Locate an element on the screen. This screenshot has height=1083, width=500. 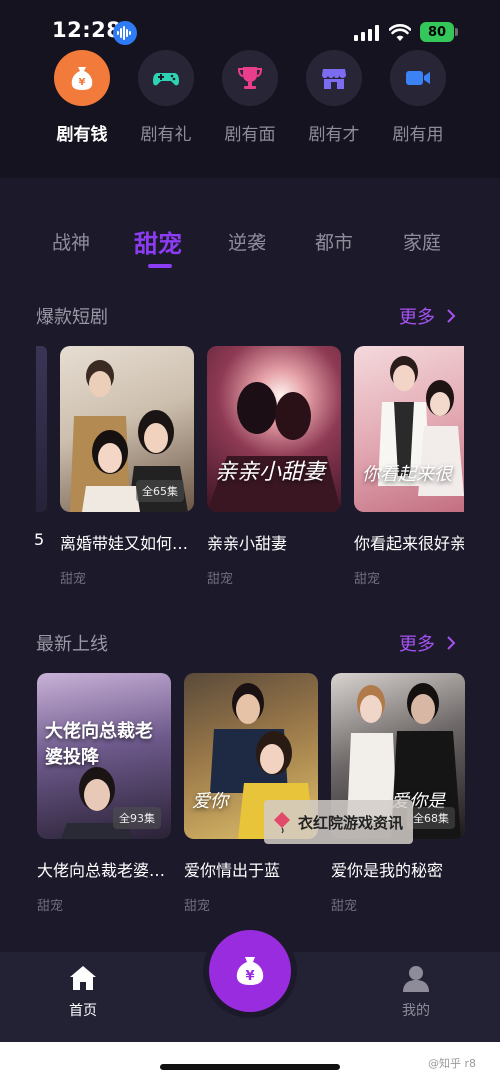
gamepad-icon is located at coordinates (166, 78).